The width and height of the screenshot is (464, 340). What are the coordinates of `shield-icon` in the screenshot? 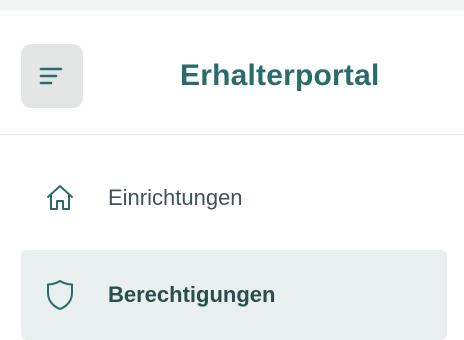 It's located at (60, 295).